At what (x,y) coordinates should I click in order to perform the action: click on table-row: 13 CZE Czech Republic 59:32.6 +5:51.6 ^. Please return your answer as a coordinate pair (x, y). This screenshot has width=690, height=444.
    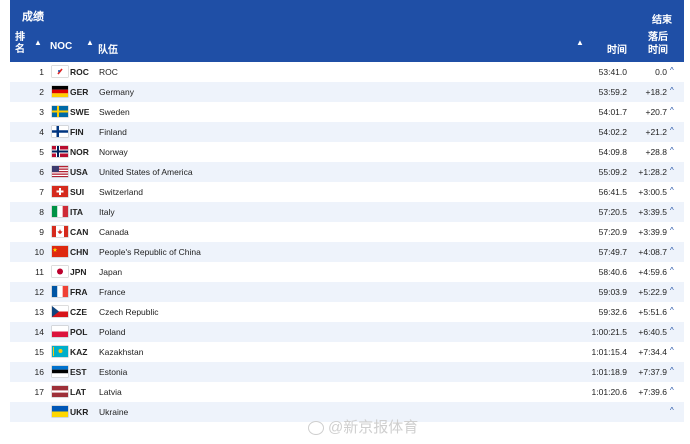
    Looking at the image, I should click on (347, 312).